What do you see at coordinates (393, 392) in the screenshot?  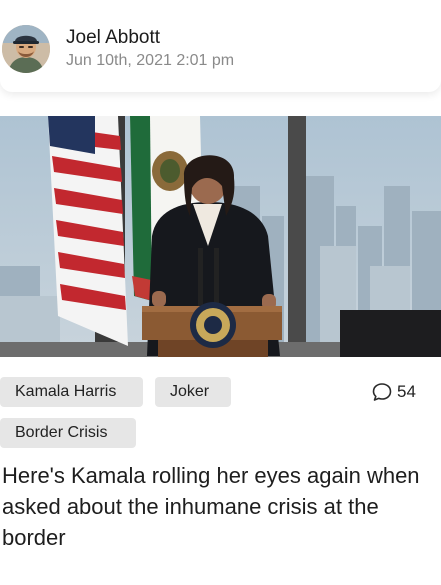 I see `comments-button: 54` at bounding box center [393, 392].